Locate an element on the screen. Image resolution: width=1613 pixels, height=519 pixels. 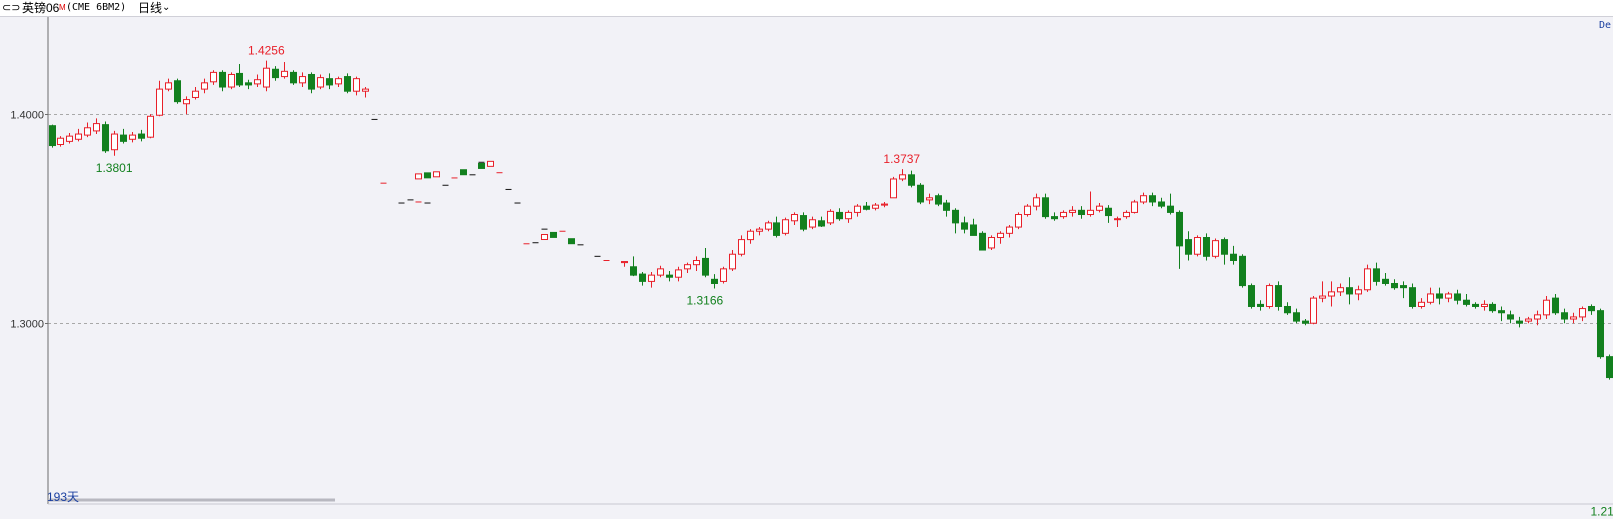
extreme-label: 1.3166 is located at coordinates (704, 301).